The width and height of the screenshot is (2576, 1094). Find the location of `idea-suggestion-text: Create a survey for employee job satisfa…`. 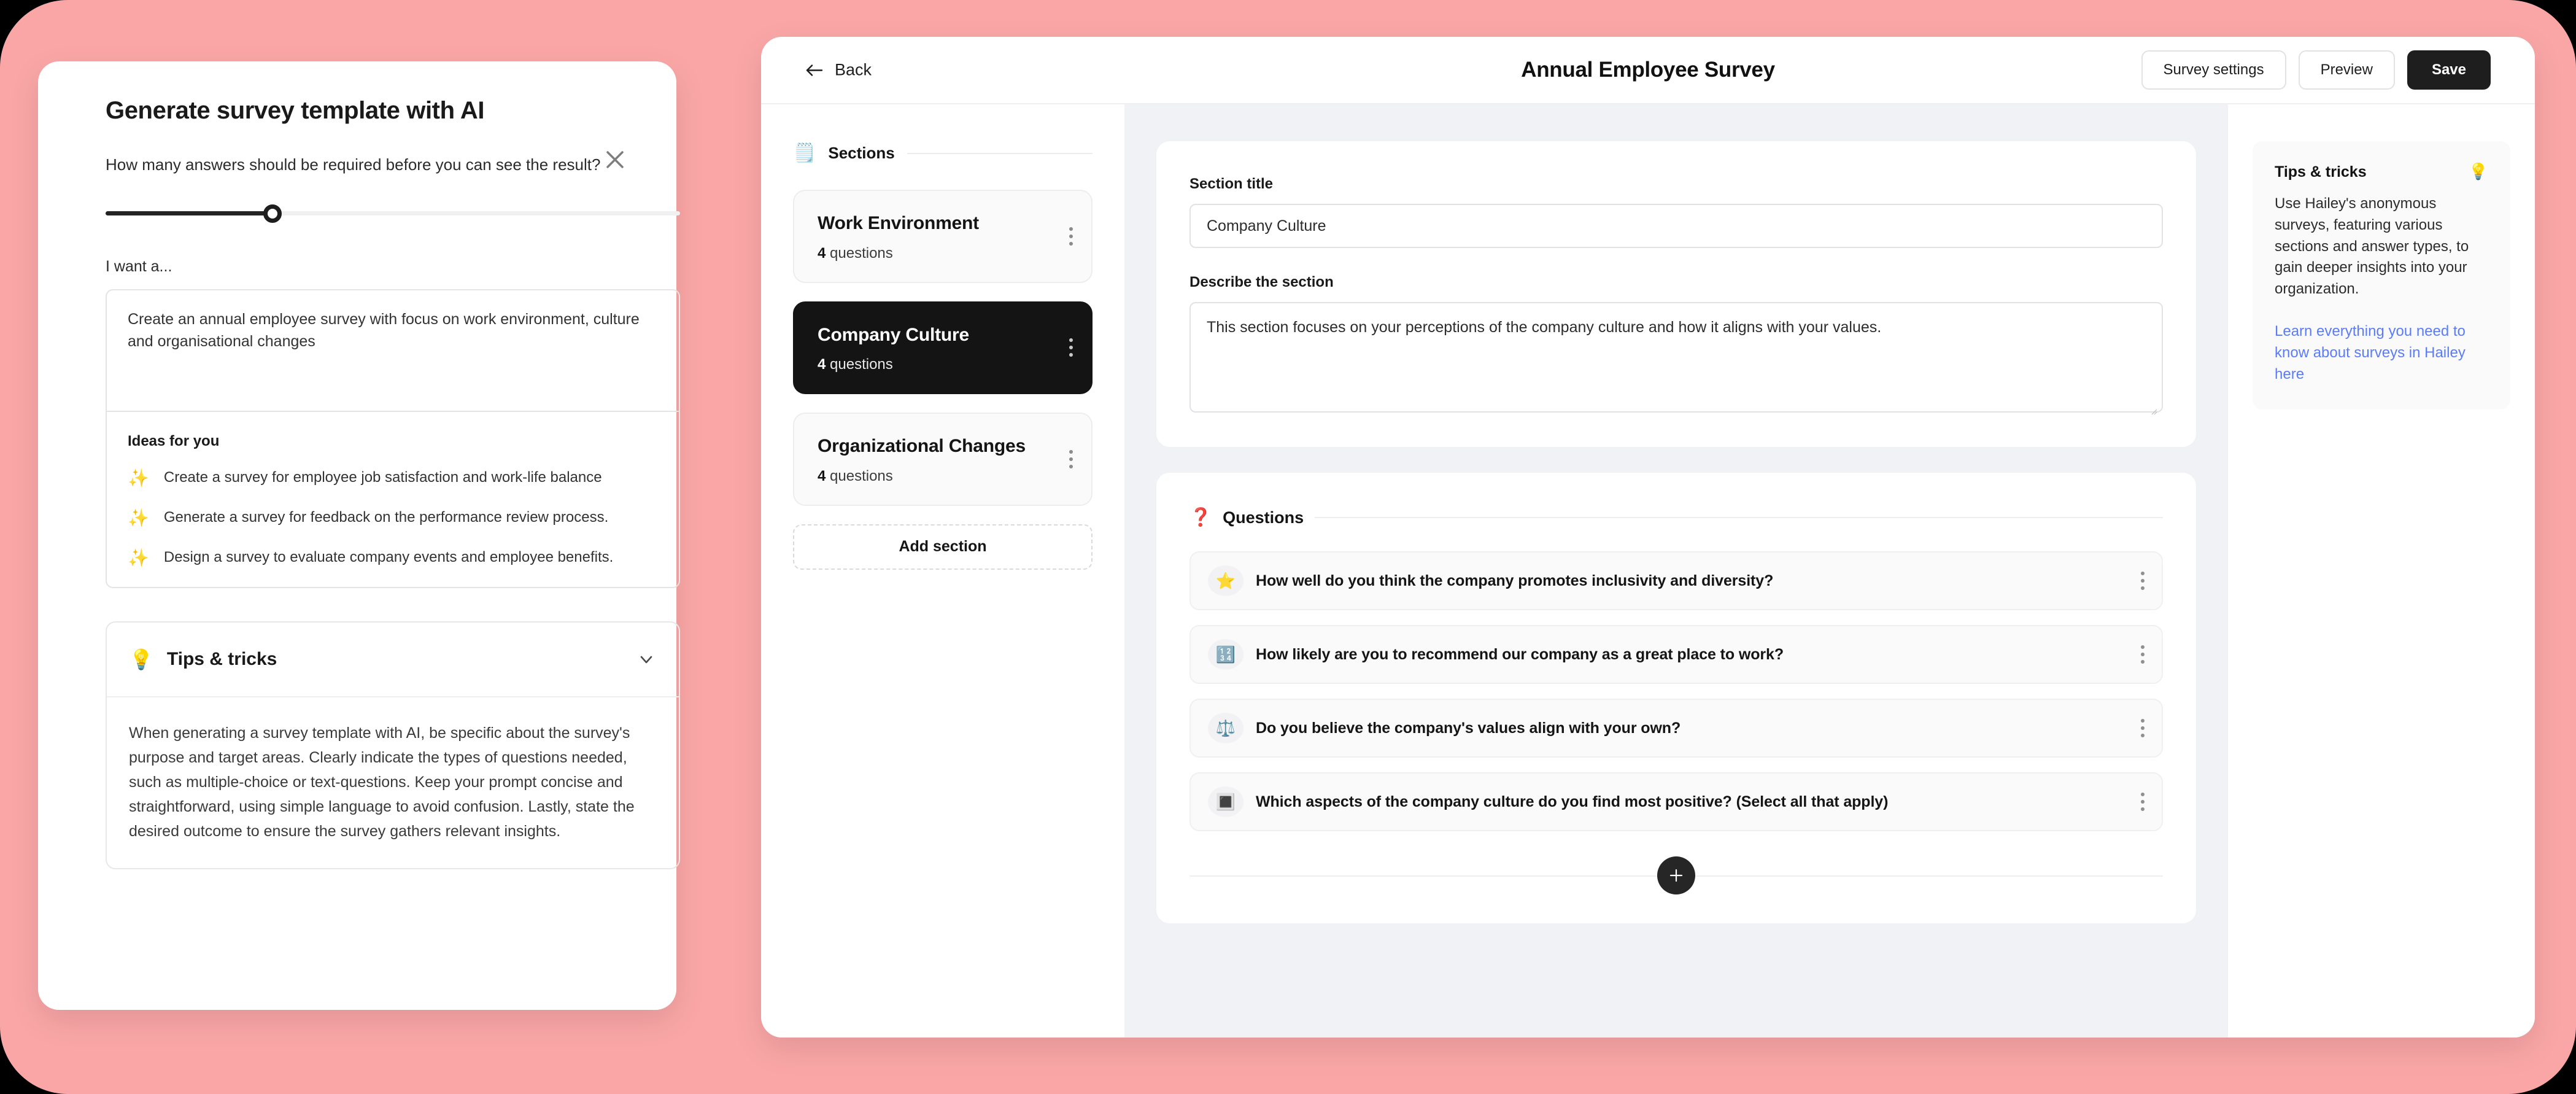

idea-suggestion-text: Create a survey for employee job satisfa… is located at coordinates (382, 477).